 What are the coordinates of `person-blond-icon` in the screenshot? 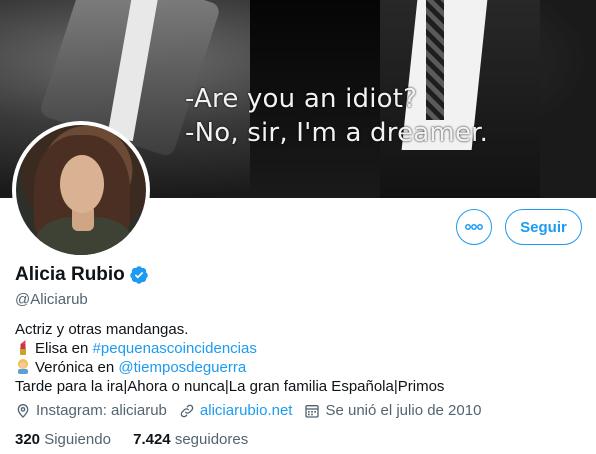 It's located at (23, 366).